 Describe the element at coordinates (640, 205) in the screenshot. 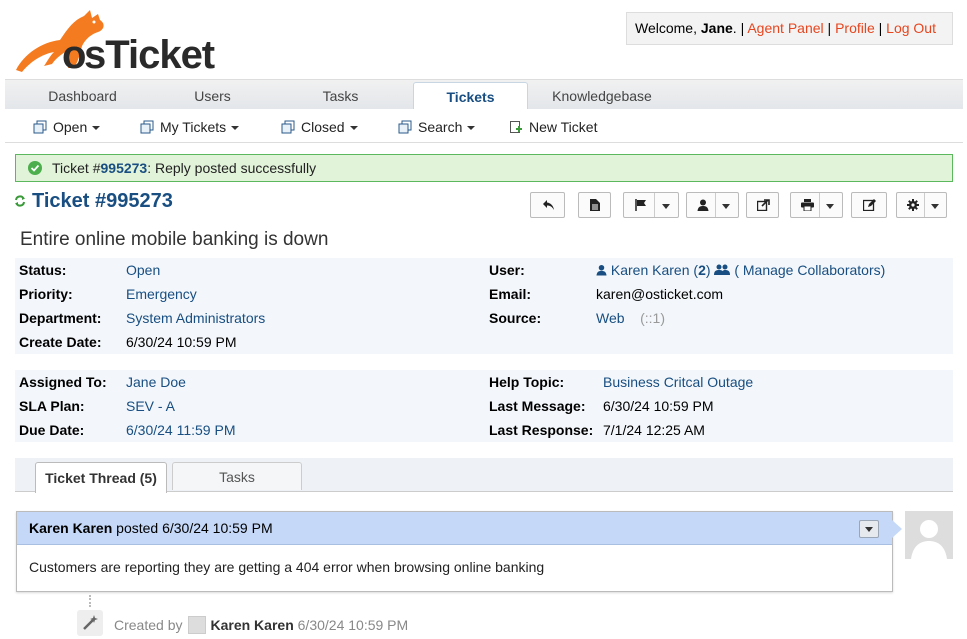

I see `flag-icon` at that location.